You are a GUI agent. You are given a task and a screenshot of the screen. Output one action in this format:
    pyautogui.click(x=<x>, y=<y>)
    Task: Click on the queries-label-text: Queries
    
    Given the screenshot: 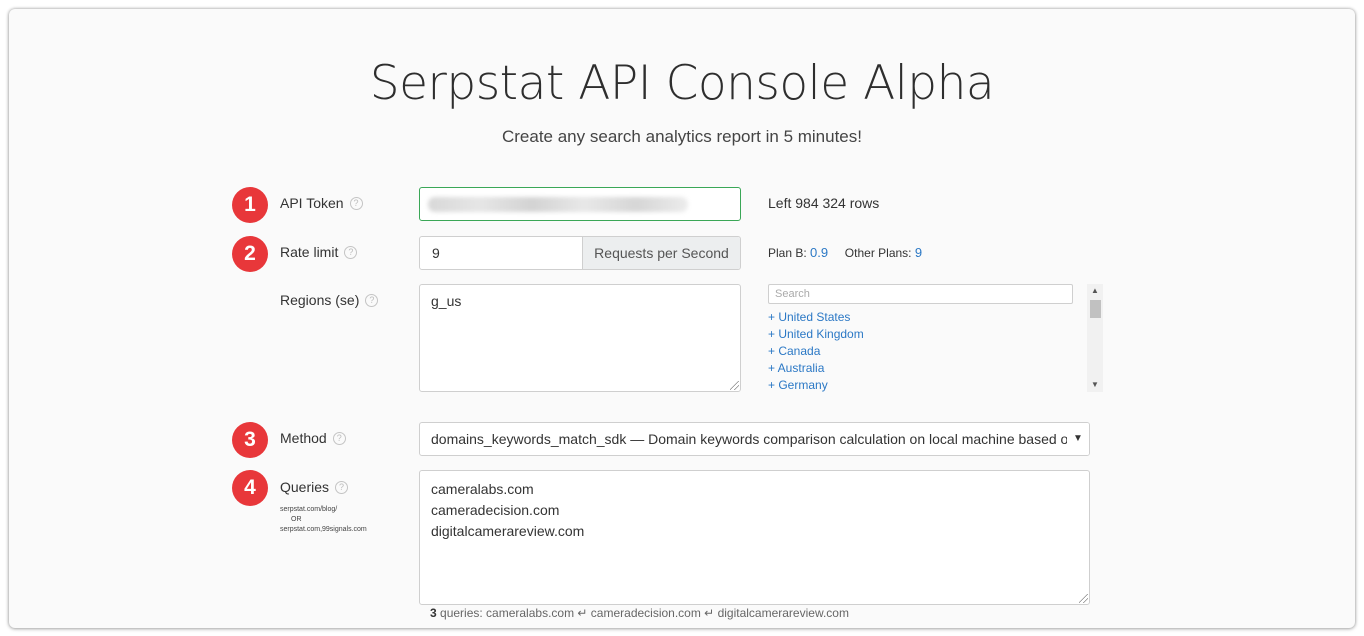 What is the action you would take?
    pyautogui.click(x=305, y=487)
    